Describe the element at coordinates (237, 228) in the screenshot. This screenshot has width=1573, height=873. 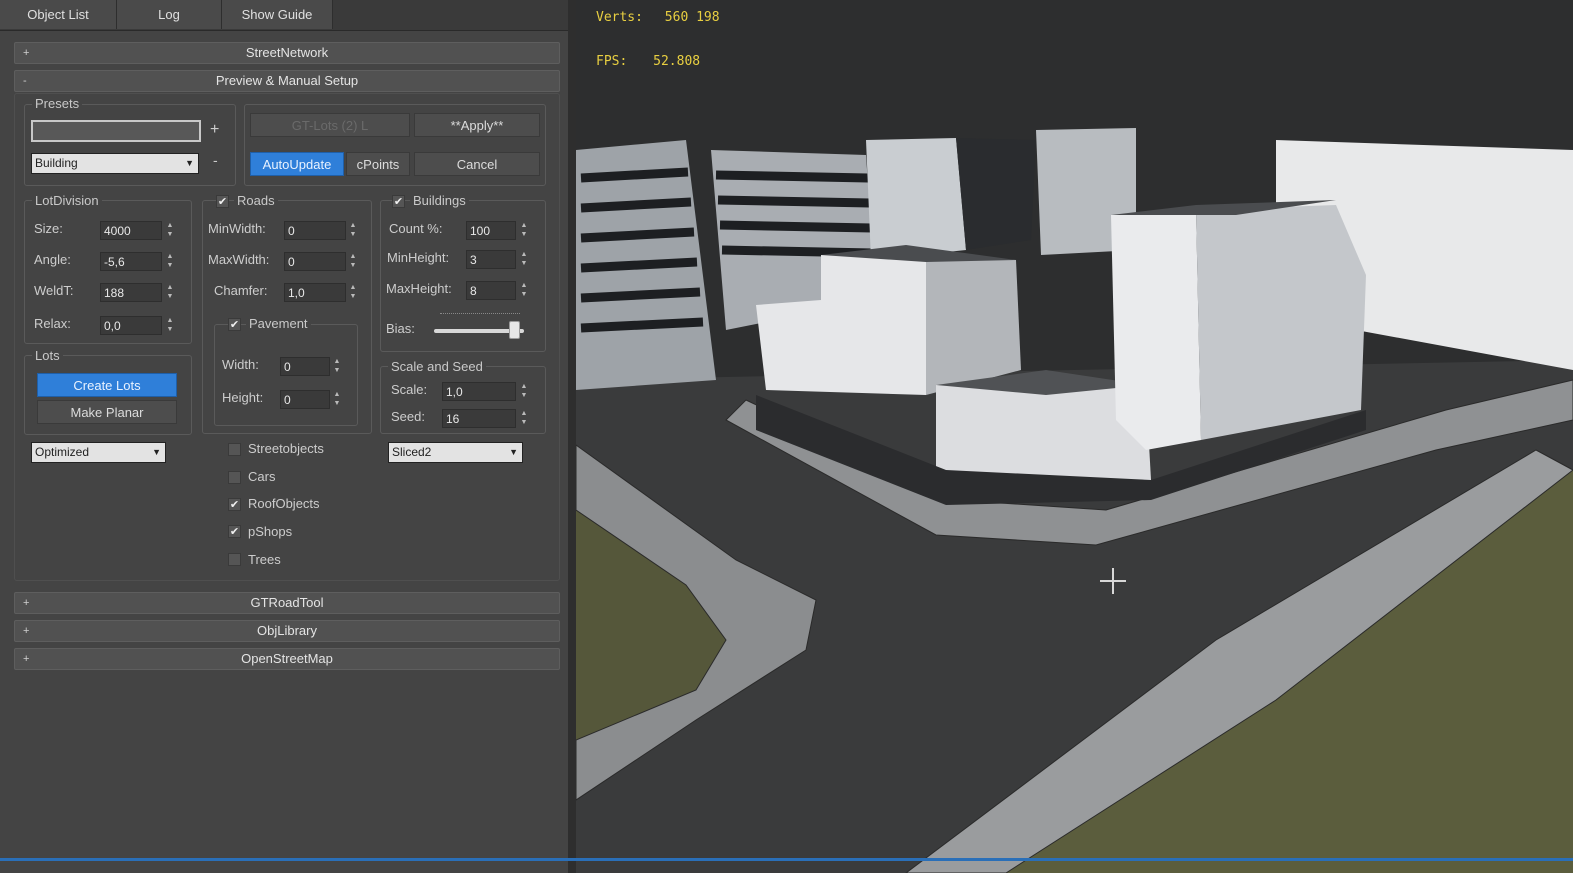
I see `minwidth-label: MinWidth:` at that location.